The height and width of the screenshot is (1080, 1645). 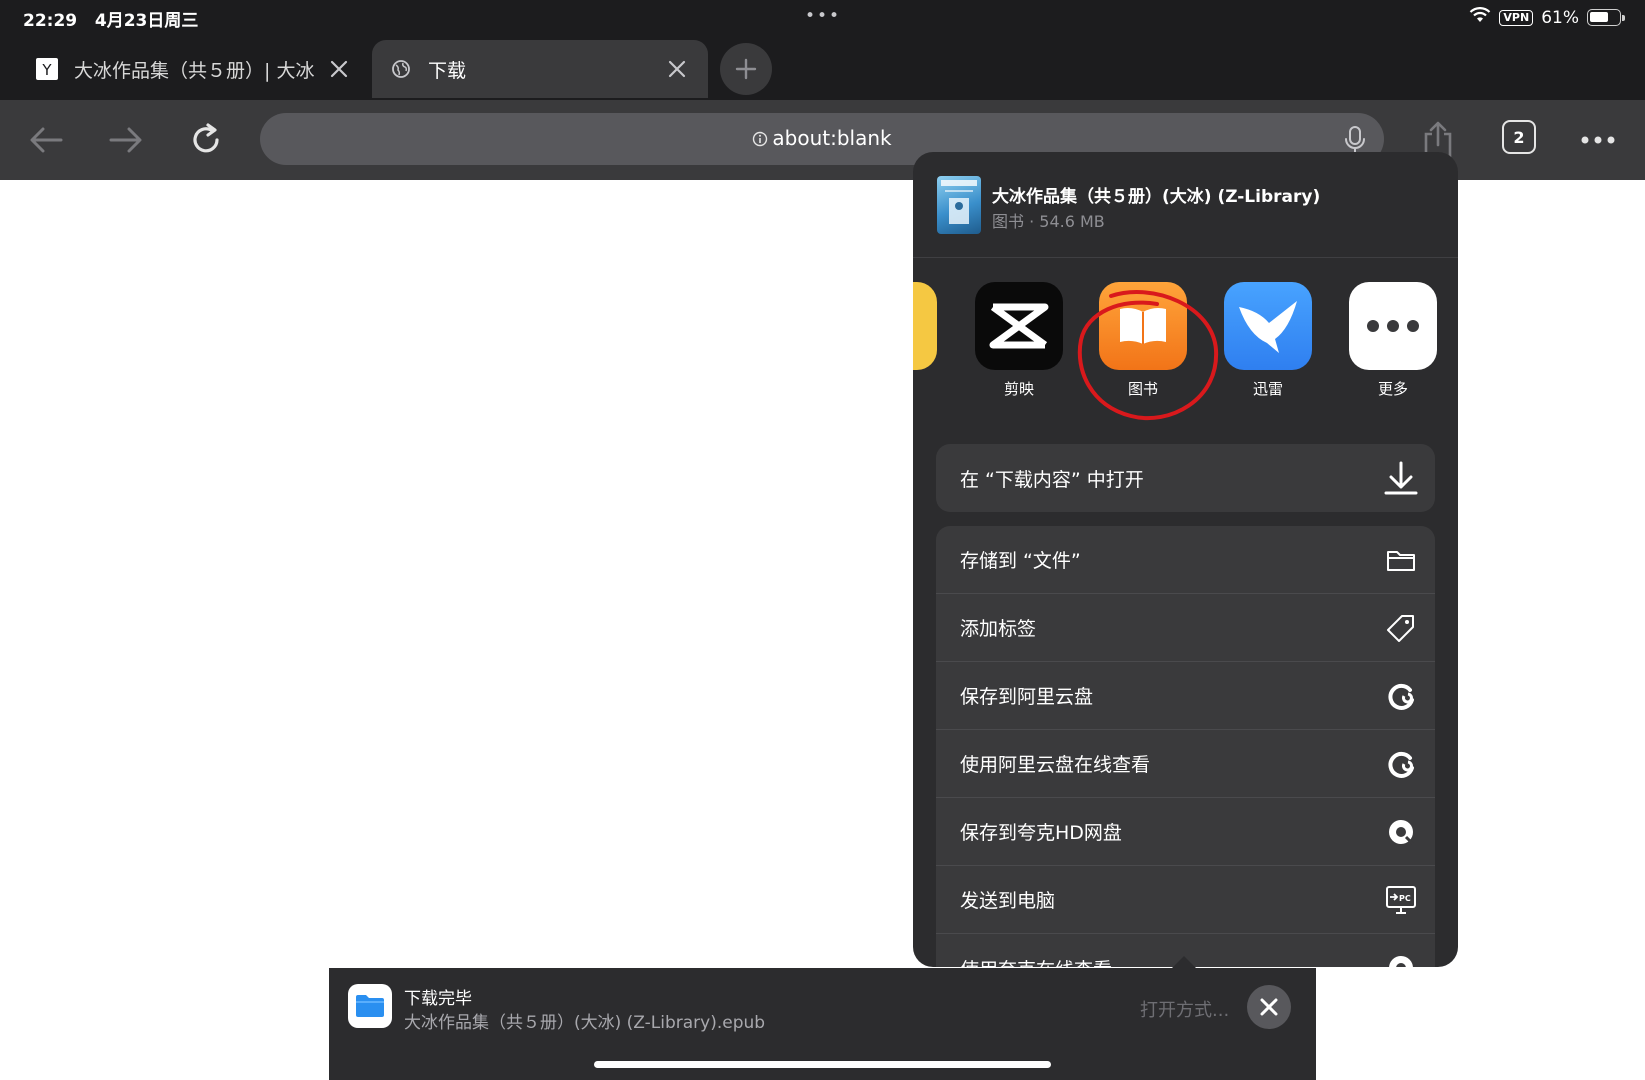 I want to click on folder-icon, so click(x=1401, y=560).